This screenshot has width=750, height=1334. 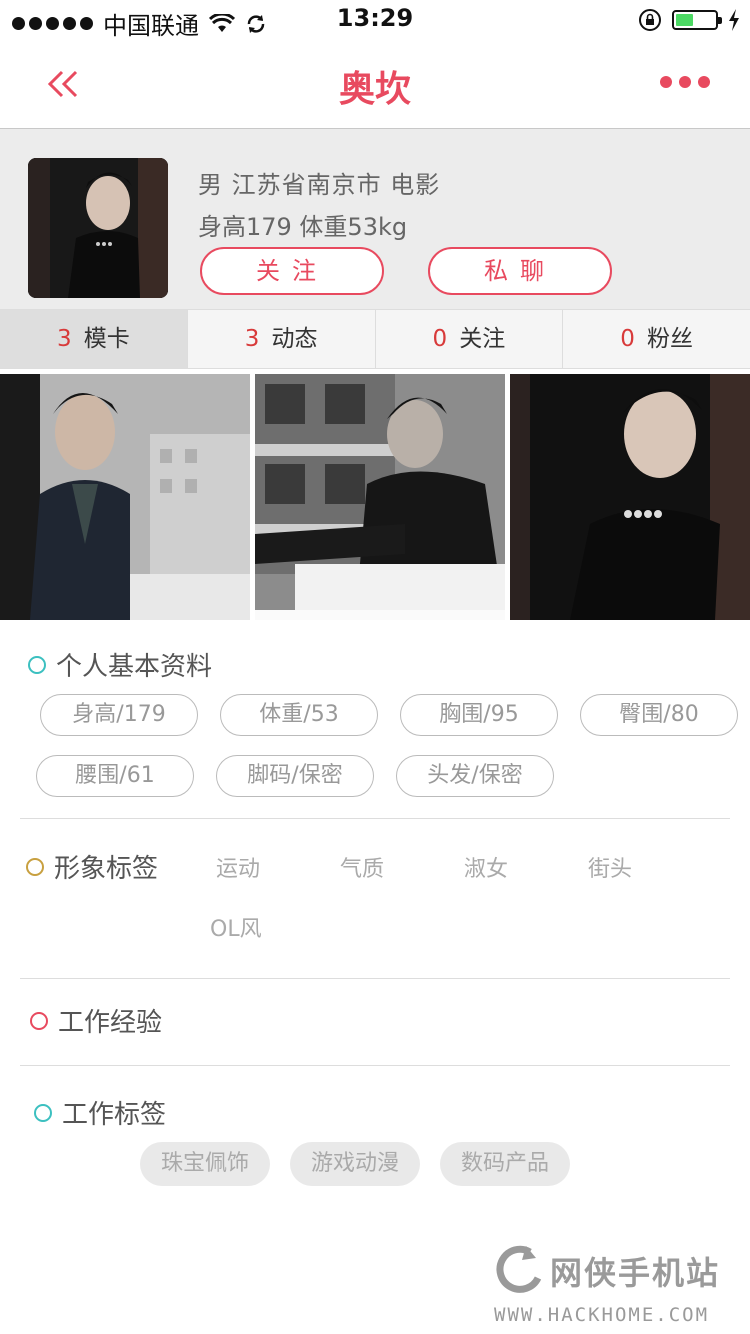 What do you see at coordinates (295, 776) in the screenshot?
I see `info-pill-shoe: 脚码/保密` at bounding box center [295, 776].